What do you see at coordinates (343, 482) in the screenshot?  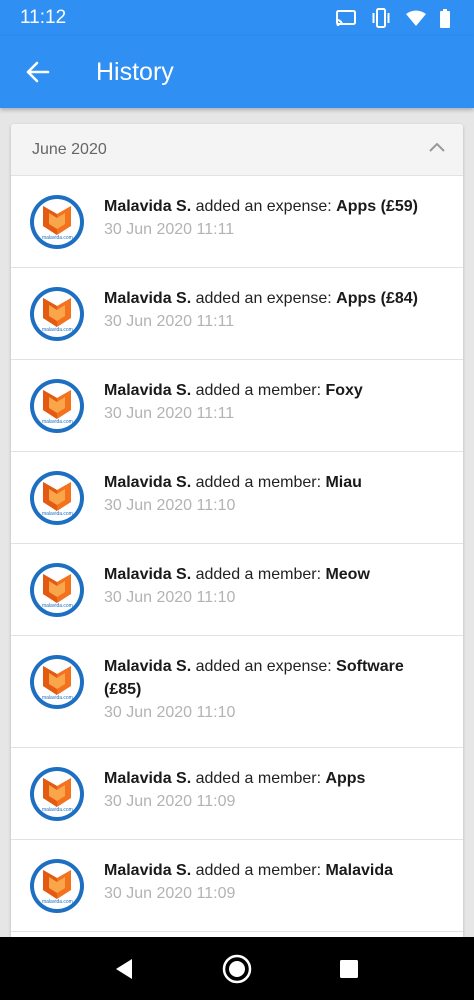 I see `item-subject: Miau` at bounding box center [343, 482].